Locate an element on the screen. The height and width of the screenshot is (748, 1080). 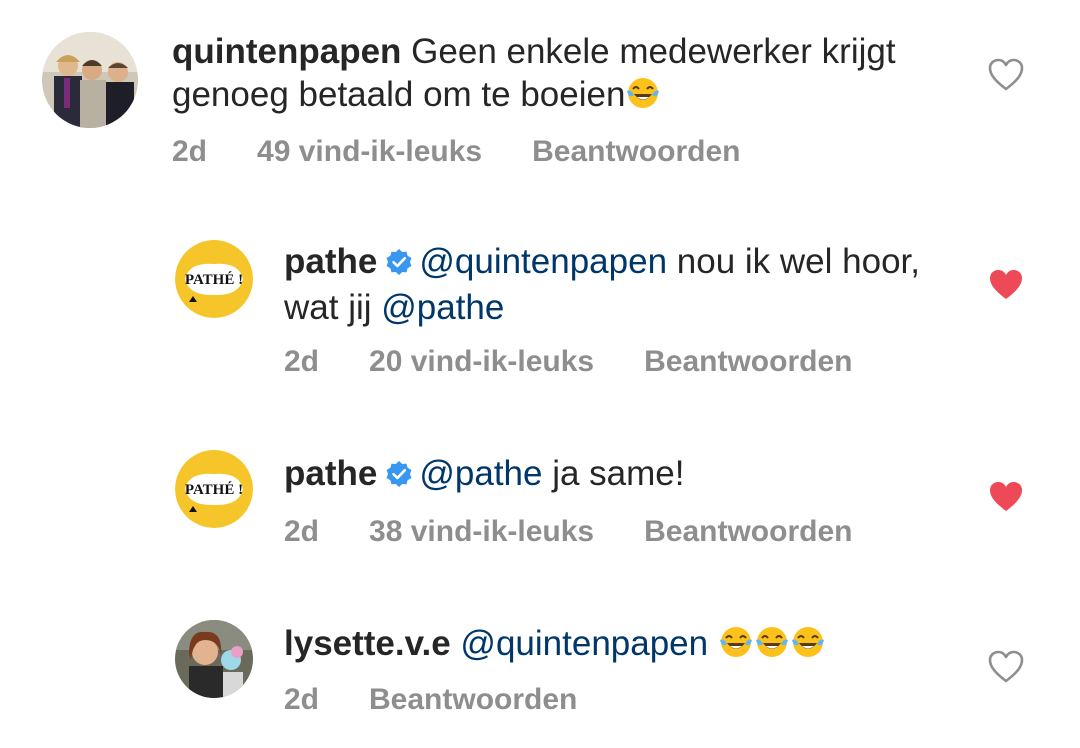
comment-meta: 2d 38 vind-ik-leuks Beantwoorden is located at coordinates (568, 532).